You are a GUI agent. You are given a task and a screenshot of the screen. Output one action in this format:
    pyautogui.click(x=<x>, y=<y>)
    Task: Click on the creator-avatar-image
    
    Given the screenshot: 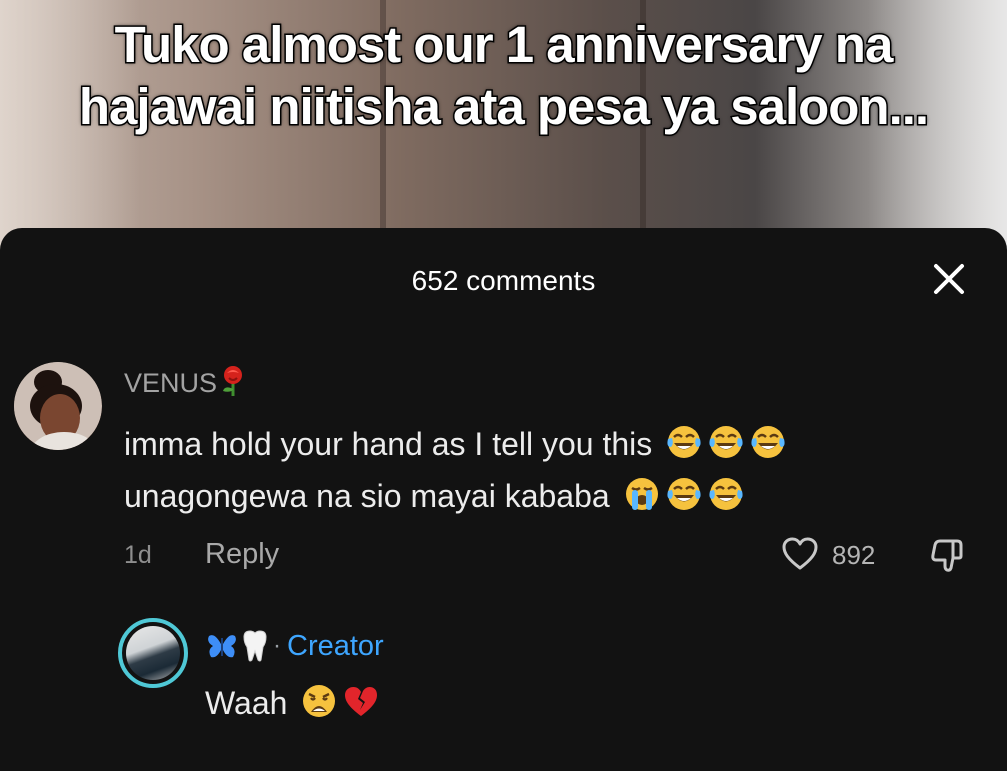 What is the action you would take?
    pyautogui.click(x=153, y=653)
    